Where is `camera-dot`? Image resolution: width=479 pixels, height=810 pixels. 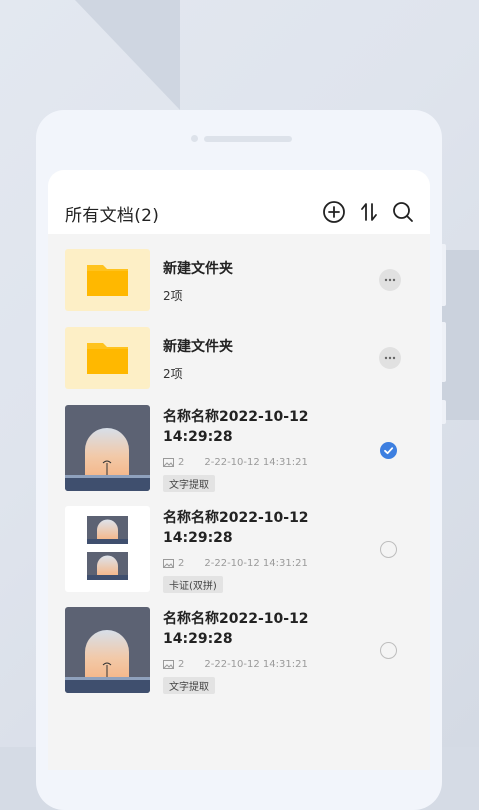
camera-dot is located at coordinates (194, 138).